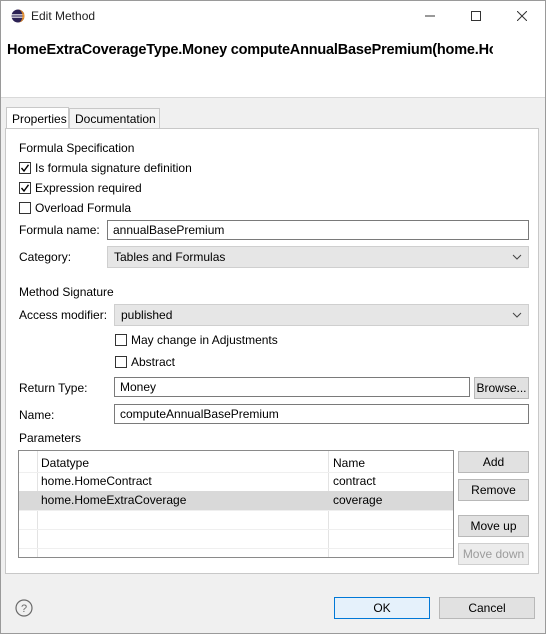 The height and width of the screenshot is (634, 546). I want to click on expression-required-checkbox, so click(25, 188).